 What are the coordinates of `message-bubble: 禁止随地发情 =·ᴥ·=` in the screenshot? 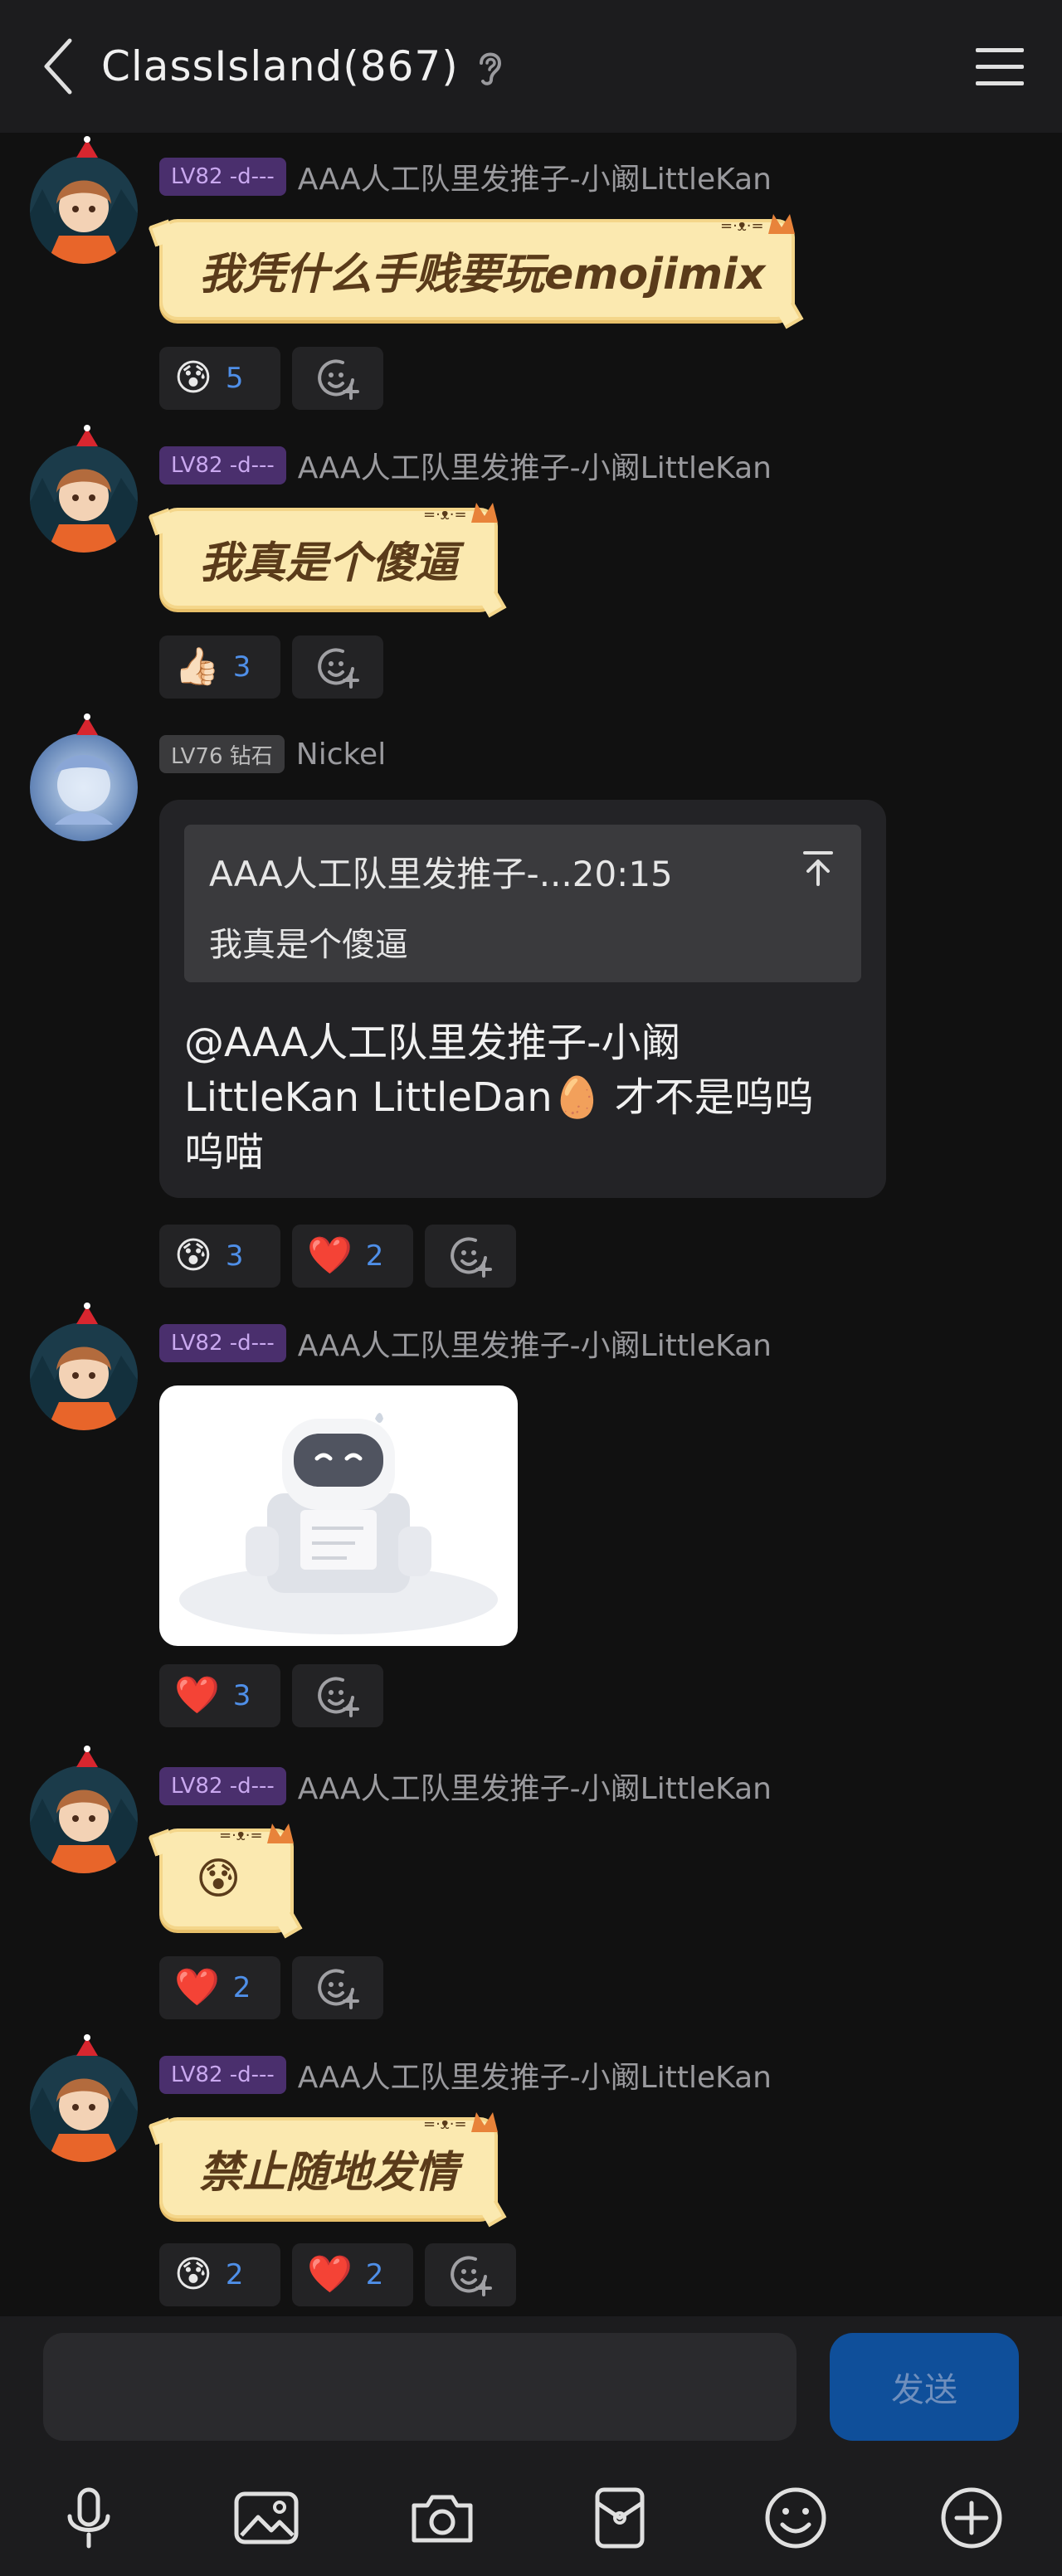 It's located at (327, 2170).